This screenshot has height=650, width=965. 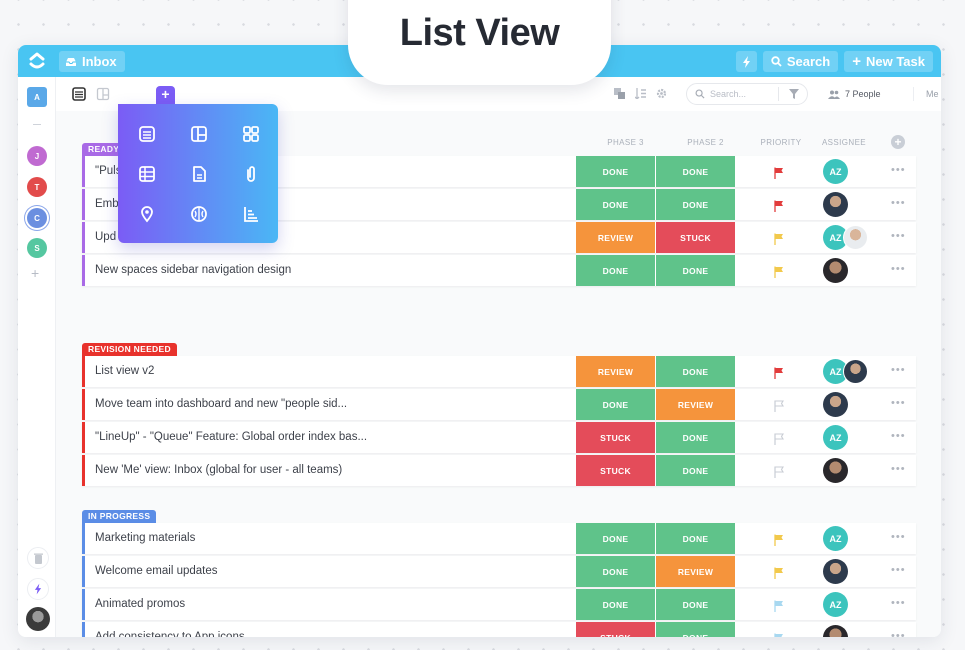 What do you see at coordinates (147, 214) in the screenshot?
I see `map-pin-icon` at bounding box center [147, 214].